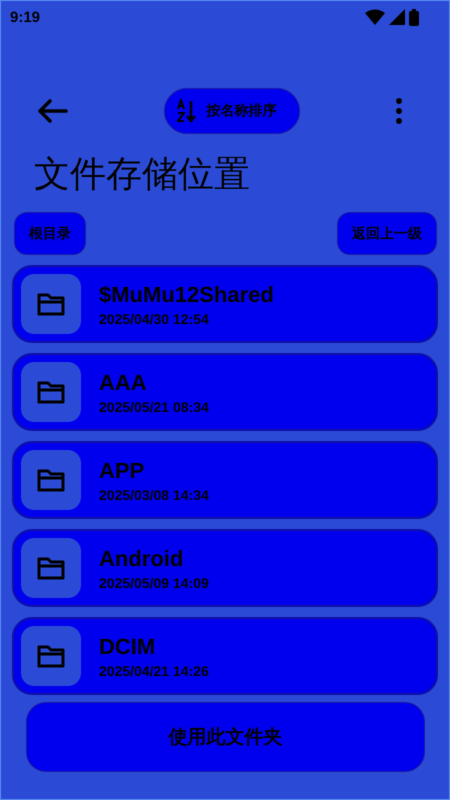  I want to click on battery-icon, so click(414, 17).